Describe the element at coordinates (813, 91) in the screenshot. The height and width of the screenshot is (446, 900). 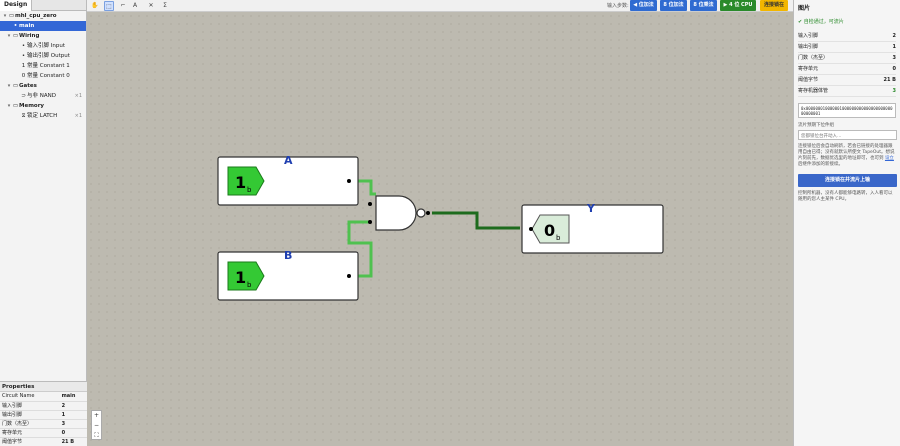
I see `stat-key: 寄存机器体管` at that location.